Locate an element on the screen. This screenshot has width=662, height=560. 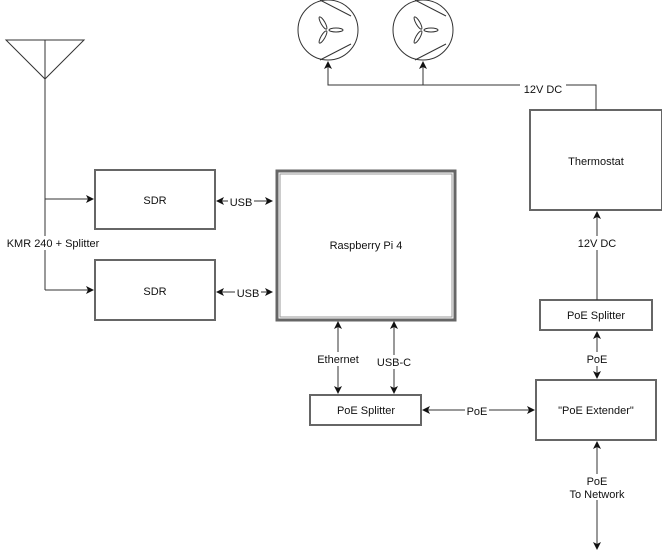
poe-splitter-right-node: PoE Splitter is located at coordinates (596, 315).